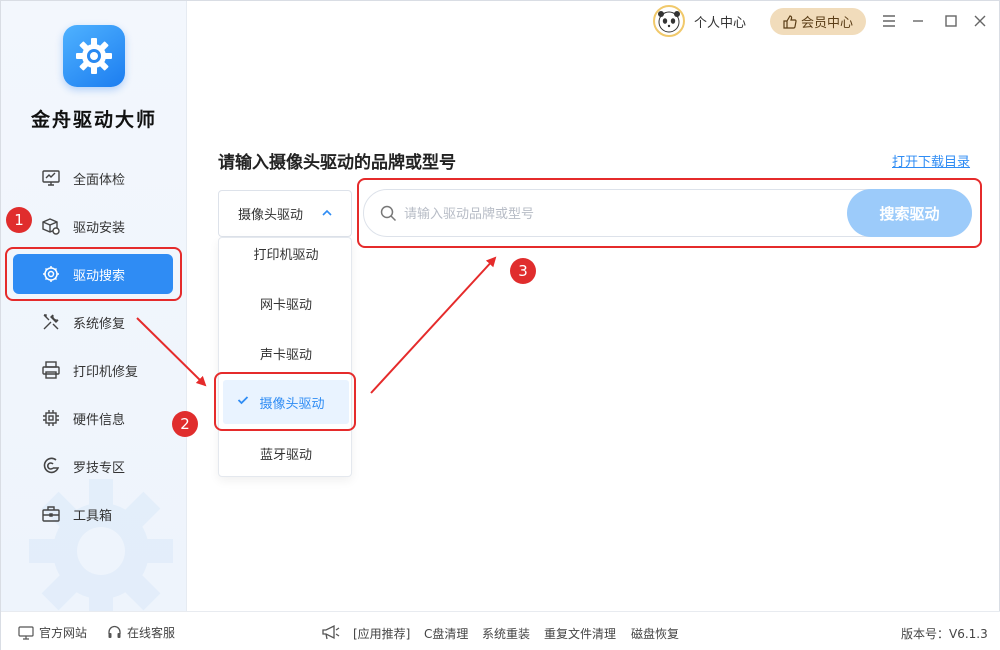 The image size is (1000, 650). I want to click on search-driver-button: 搜索驱动, so click(909, 213).